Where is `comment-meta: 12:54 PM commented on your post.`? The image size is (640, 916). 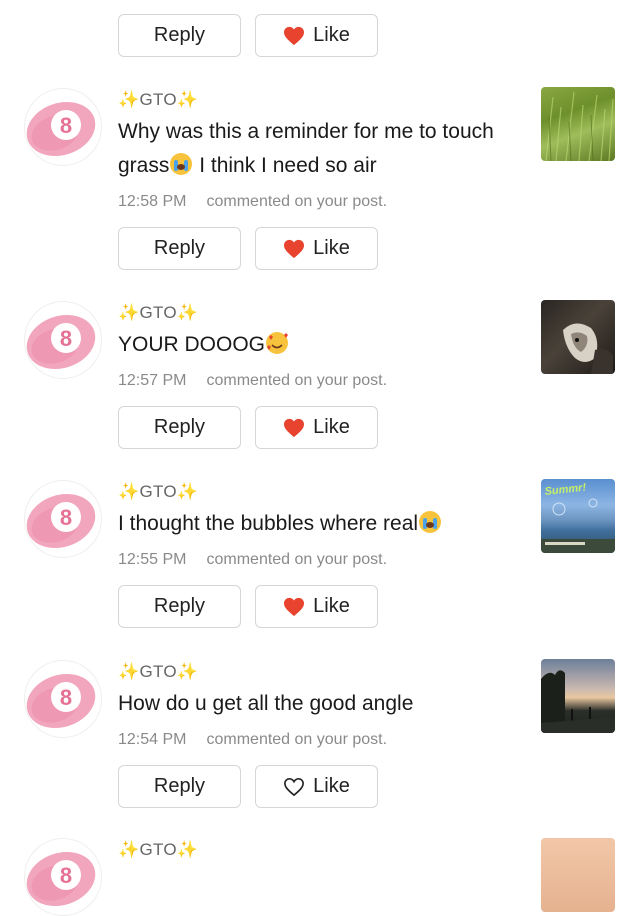
comment-meta: 12:54 PM commented on your post. is located at coordinates (252, 740).